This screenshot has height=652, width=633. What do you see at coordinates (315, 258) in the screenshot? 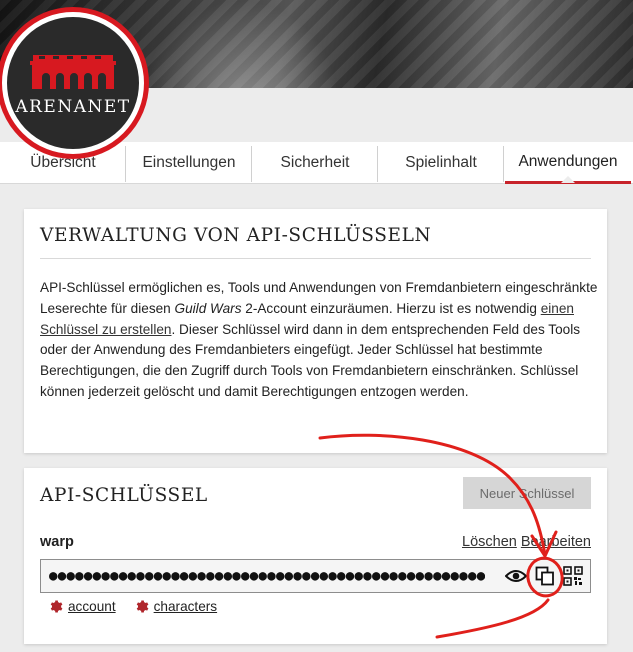
I see `divider` at bounding box center [315, 258].